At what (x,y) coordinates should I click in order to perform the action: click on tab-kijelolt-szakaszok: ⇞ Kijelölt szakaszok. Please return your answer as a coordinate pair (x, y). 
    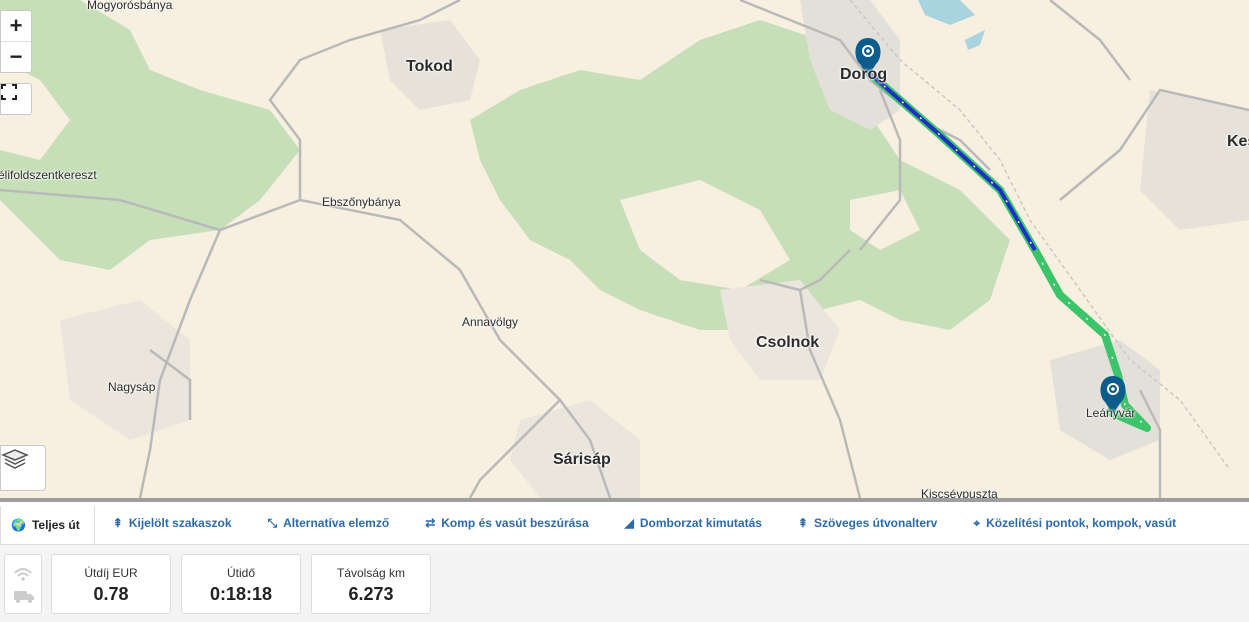
    Looking at the image, I should click on (172, 523).